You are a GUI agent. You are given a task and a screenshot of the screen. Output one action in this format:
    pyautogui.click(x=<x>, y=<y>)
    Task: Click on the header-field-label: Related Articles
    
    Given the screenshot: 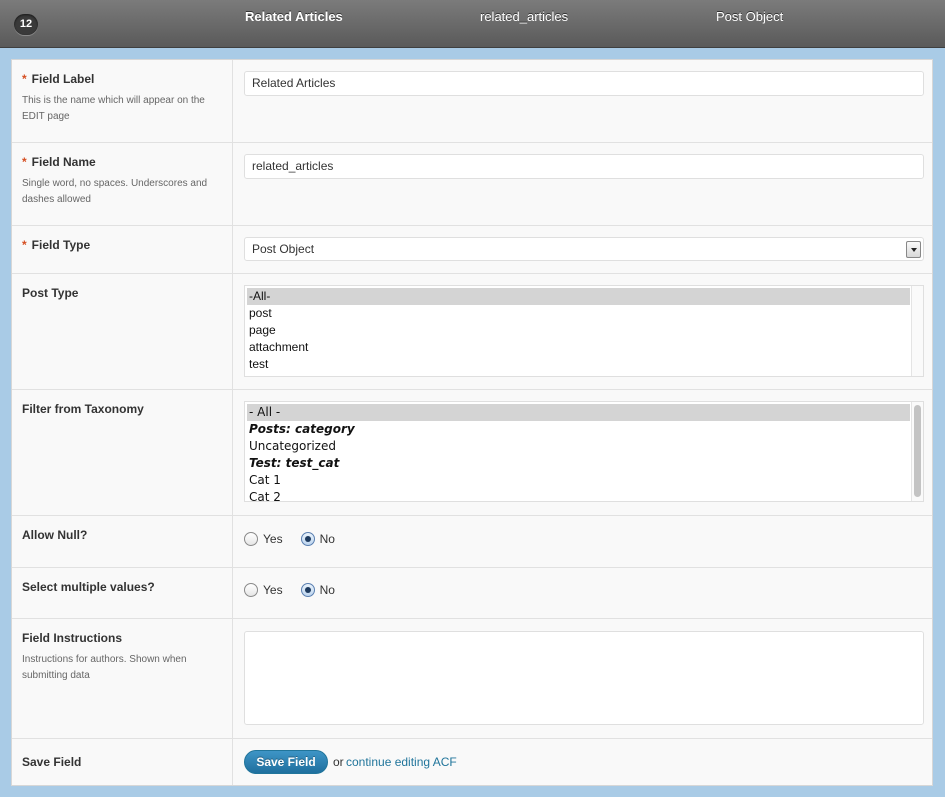 What is the action you would take?
    pyautogui.click(x=294, y=16)
    